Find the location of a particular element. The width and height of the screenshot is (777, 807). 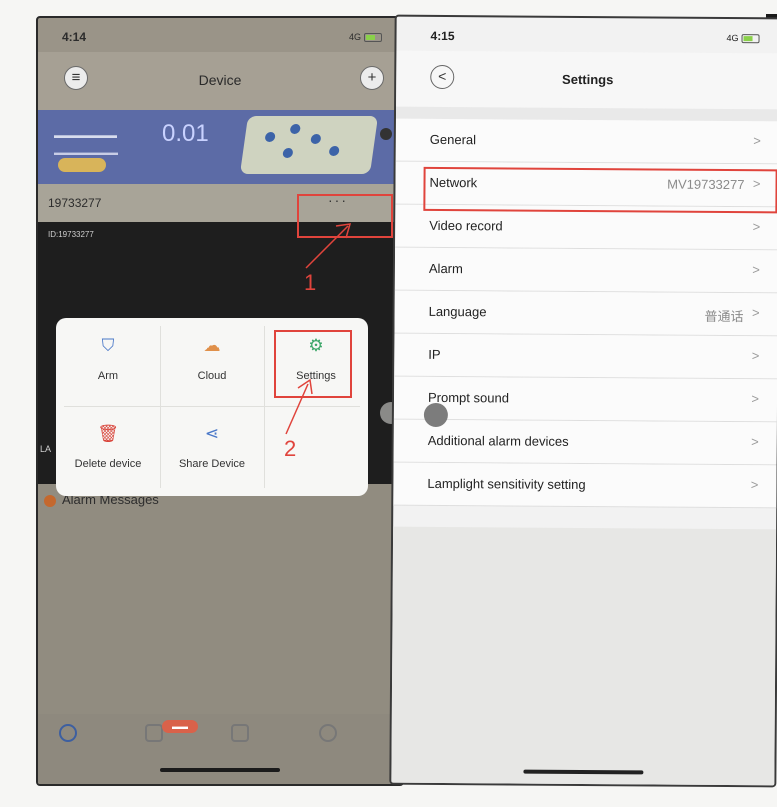

signal-text: 4G is located at coordinates (732, 38).